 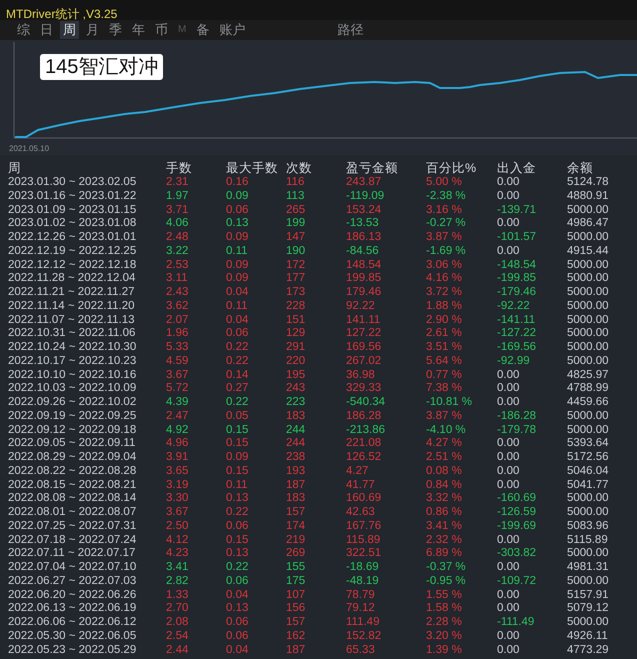 What do you see at coordinates (237, 251) in the screenshot?
I see `table-cell-text: 0.11` at bounding box center [237, 251].